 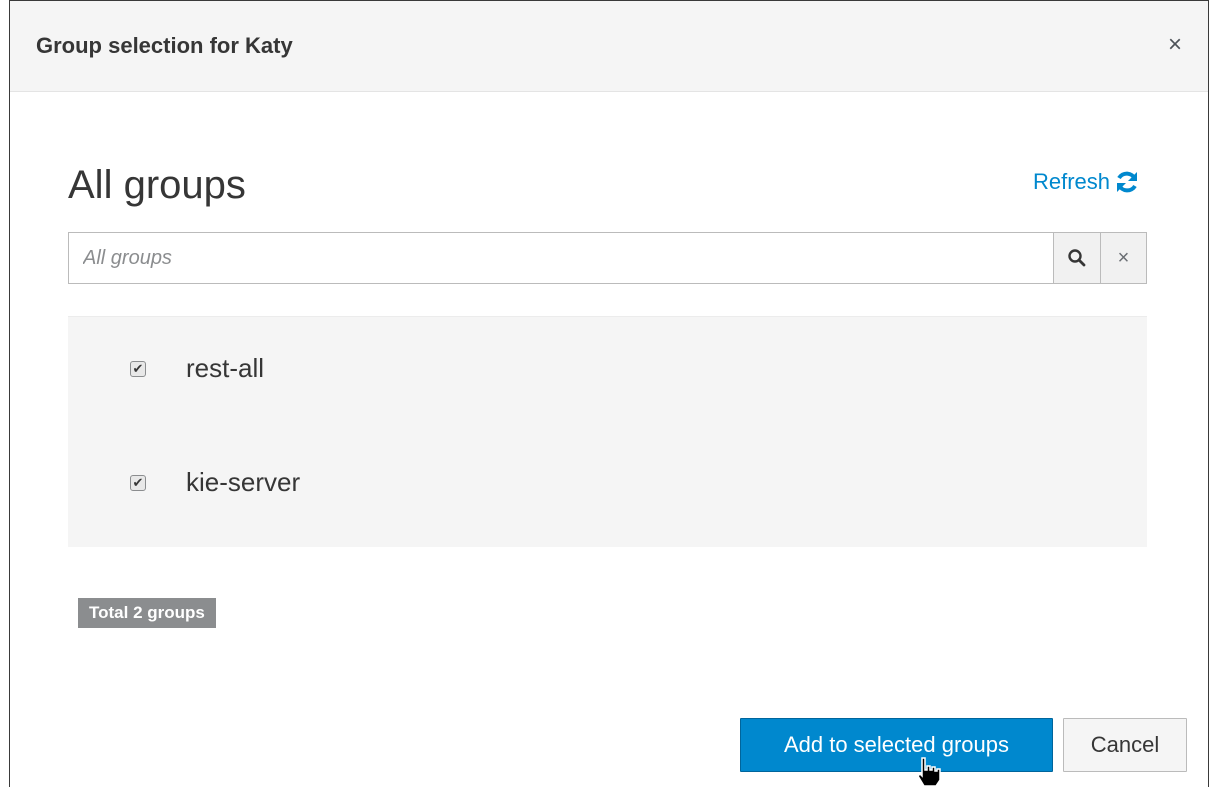 I want to click on search-input, so click(x=560, y=258).